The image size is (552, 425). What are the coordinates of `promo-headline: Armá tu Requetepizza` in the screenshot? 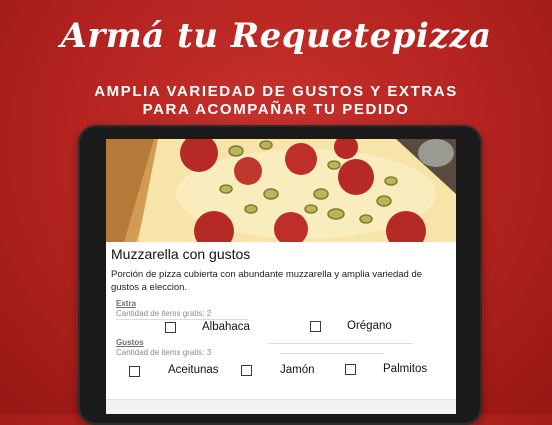 It's located at (276, 36).